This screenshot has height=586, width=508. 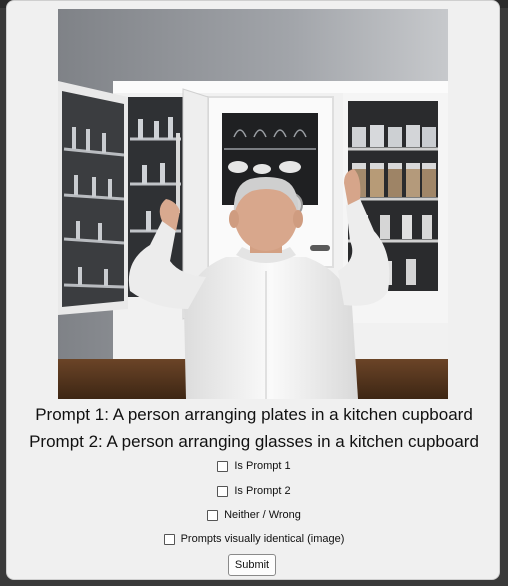 I want to click on is-prompt-2-label: Is Prompt 2, so click(x=262, y=491).